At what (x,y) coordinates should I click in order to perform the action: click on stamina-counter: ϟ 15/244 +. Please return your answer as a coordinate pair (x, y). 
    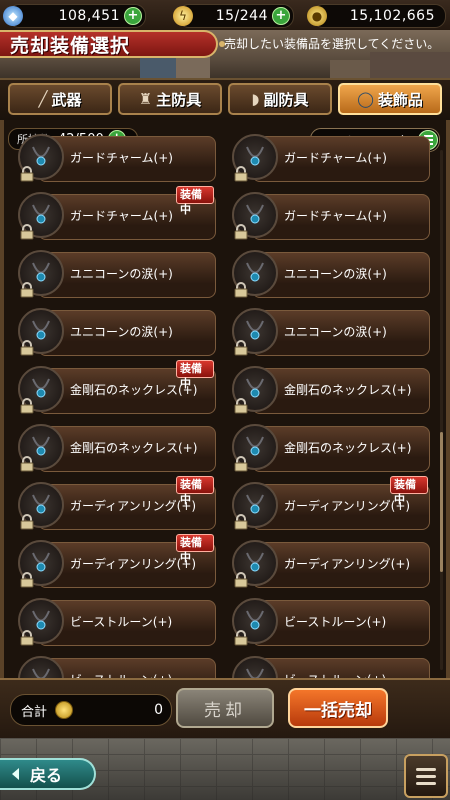
    Looking at the image, I should click on (233, 16).